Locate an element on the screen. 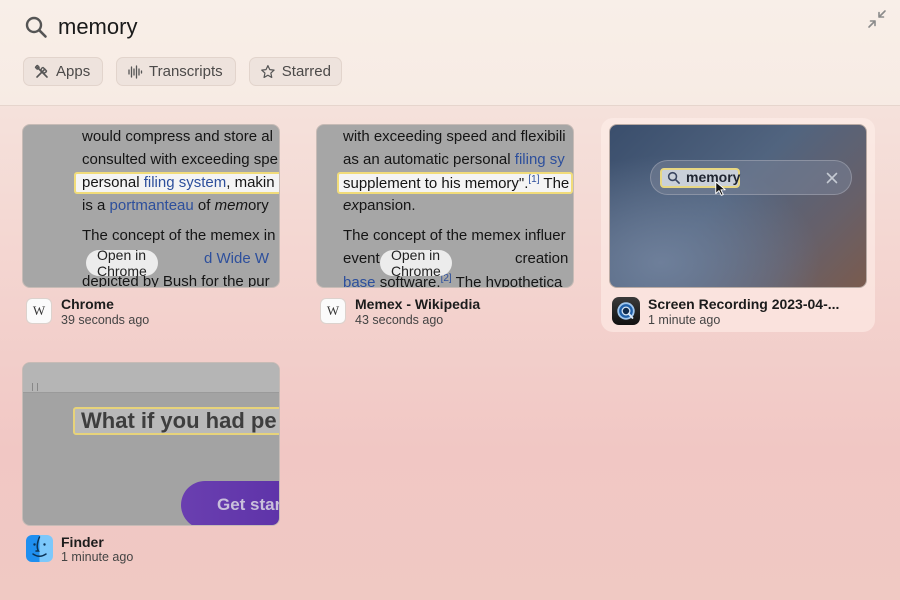 This screenshot has height=600, width=900. collapse-icon is located at coordinates (877, 19).